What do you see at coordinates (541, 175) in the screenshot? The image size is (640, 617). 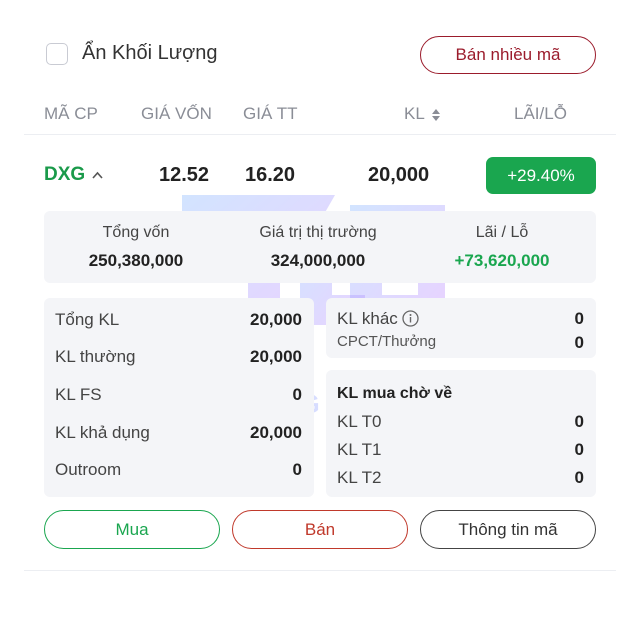 I see `pnl-percent-badge: +29.40%` at bounding box center [541, 175].